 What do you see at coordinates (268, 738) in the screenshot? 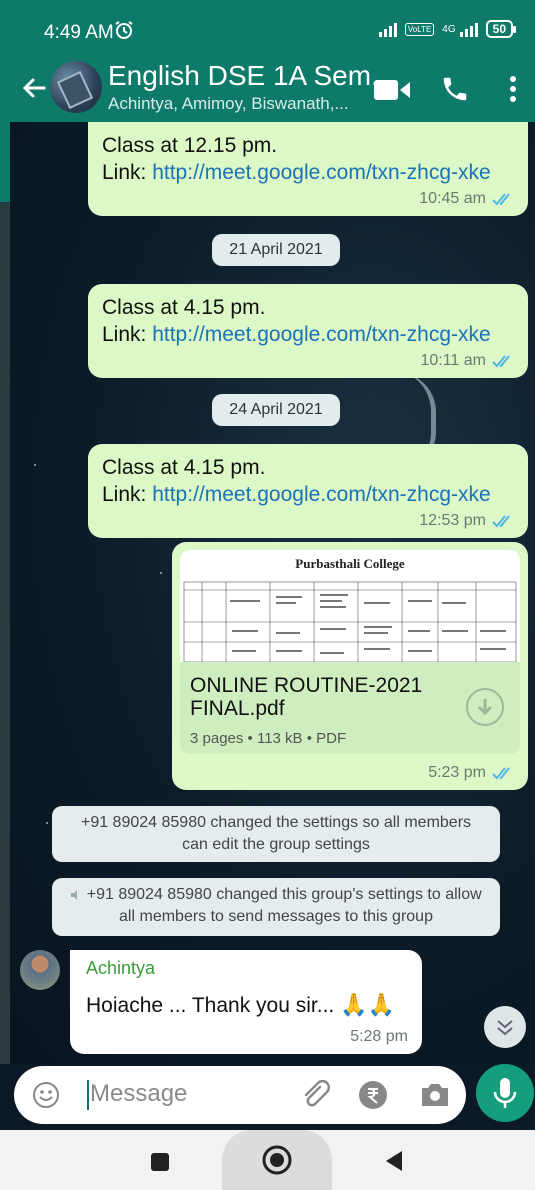
I see `document-details: 3 pages • 113 kB • PDF` at bounding box center [268, 738].